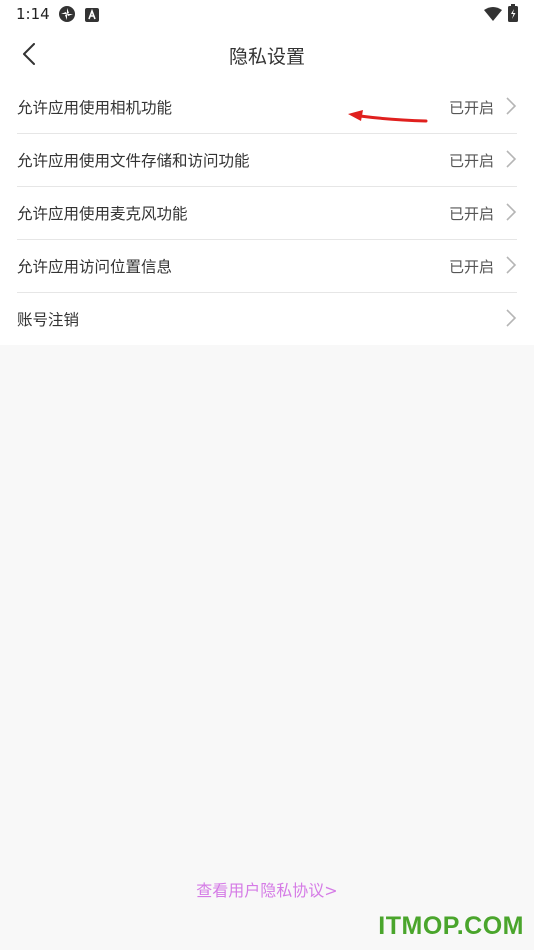 Image resolution: width=534 pixels, height=950 pixels. What do you see at coordinates (267, 159) in the screenshot?
I see `setting-row-storage: 允许应用使用文件存储和访问功能 已开启` at bounding box center [267, 159].